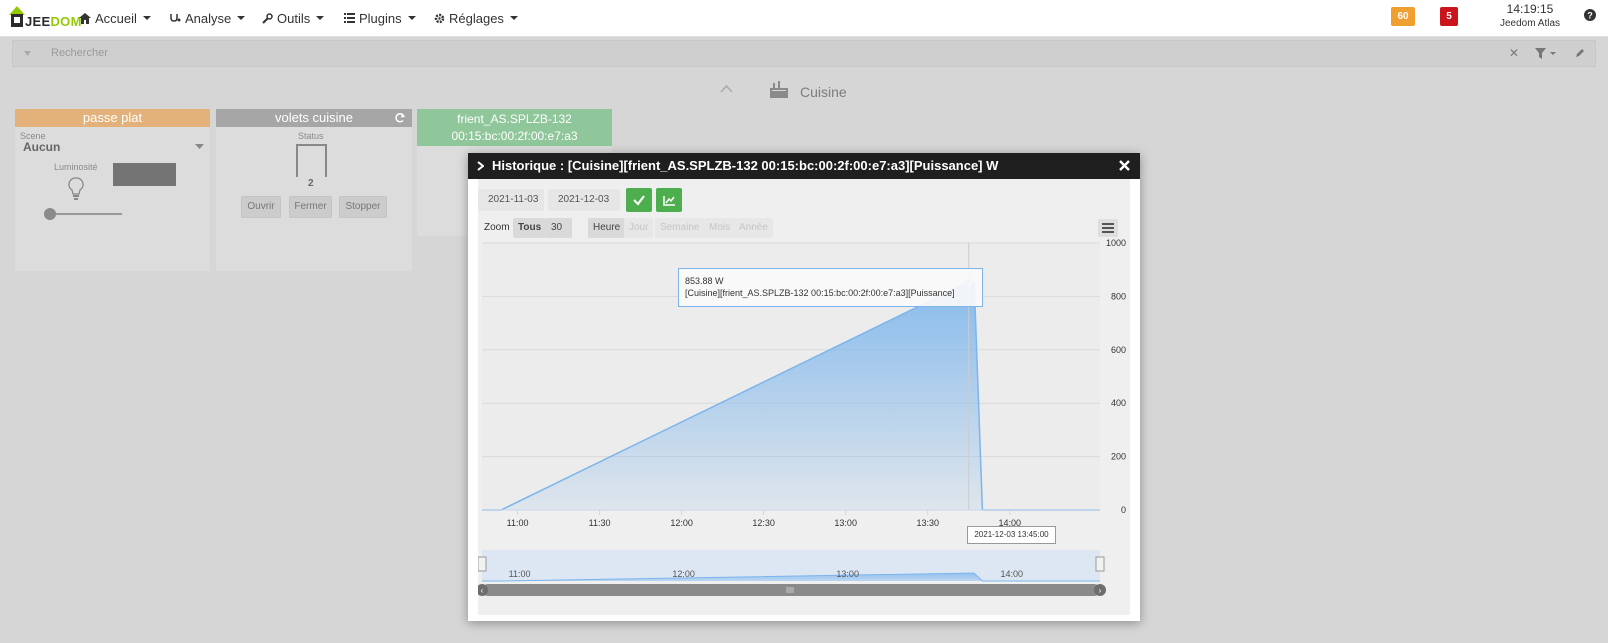 The width and height of the screenshot is (1608, 643). I want to click on menu-accueil-label: Accueil, so click(116, 18).